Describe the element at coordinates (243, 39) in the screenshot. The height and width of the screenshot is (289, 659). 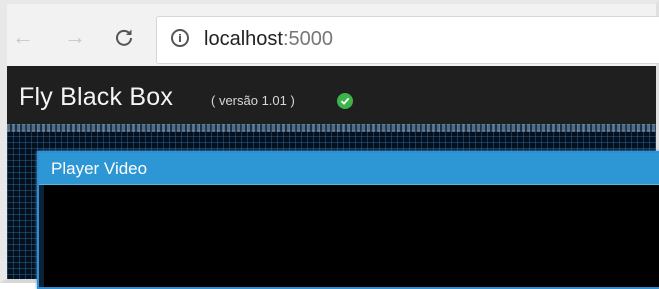
I see `url-host: localhost` at that location.